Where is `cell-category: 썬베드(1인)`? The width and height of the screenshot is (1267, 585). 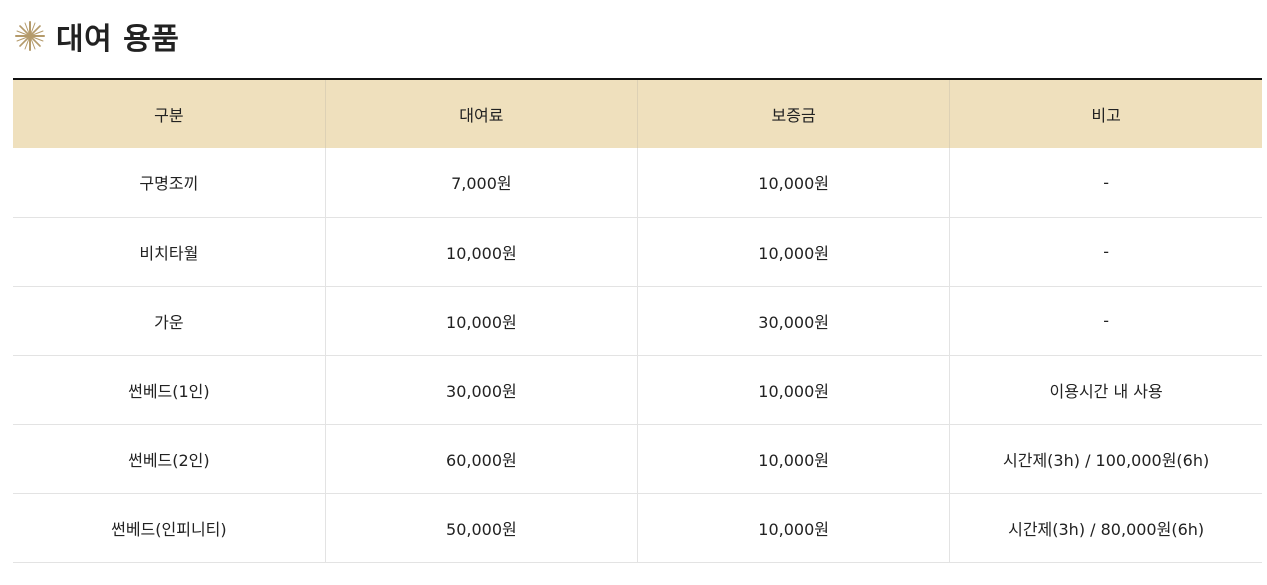
cell-category: 썬베드(1인) is located at coordinates (169, 390).